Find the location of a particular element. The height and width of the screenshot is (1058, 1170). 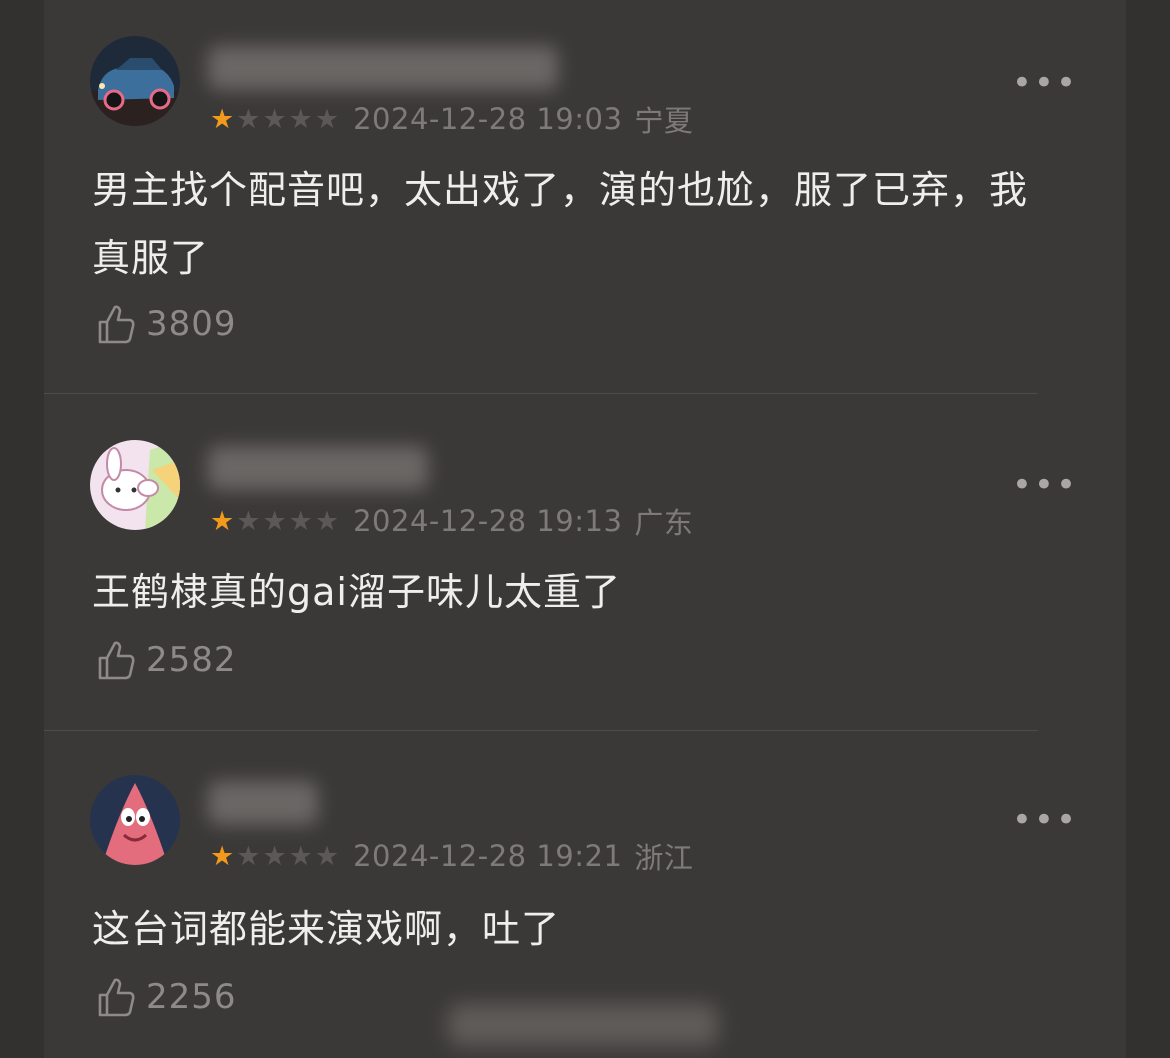

comment-meta: ★ ★ ★ ★ ★ 2024-12-28 19:21 浙江 is located at coordinates (451, 857).